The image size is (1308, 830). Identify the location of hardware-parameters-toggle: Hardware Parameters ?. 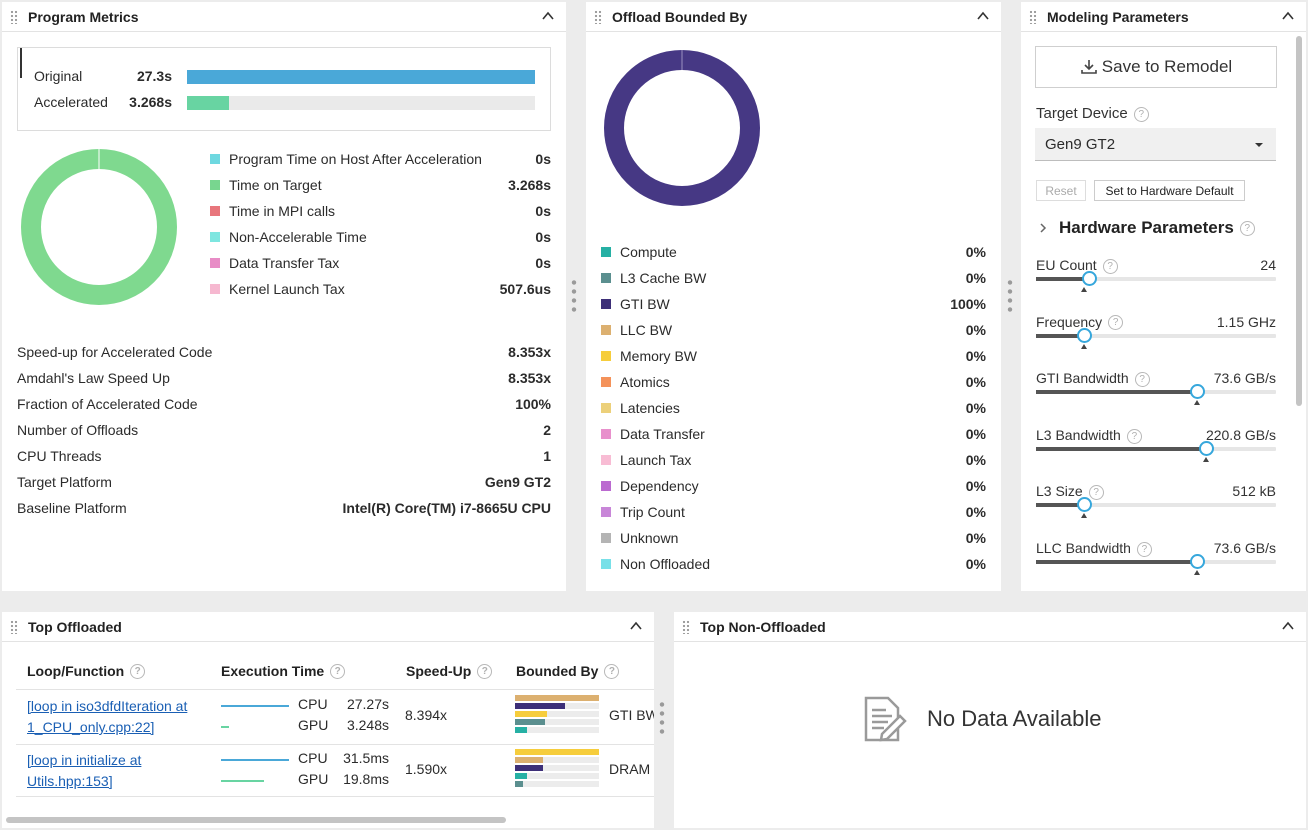
(1147, 228).